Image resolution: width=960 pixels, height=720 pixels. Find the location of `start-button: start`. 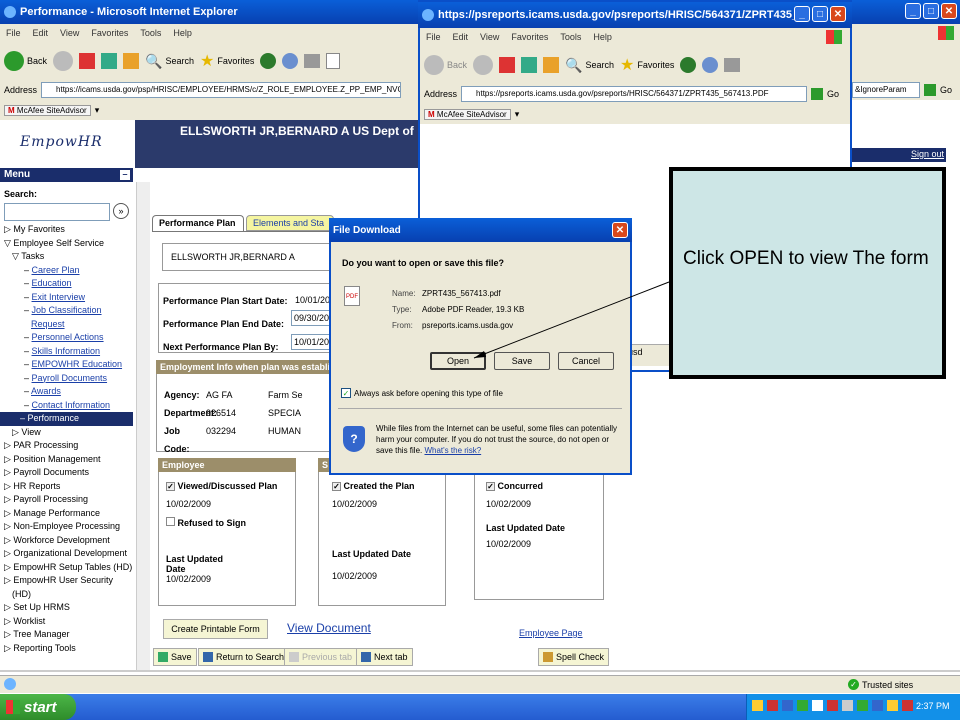

start-button: start is located at coordinates (38, 707).